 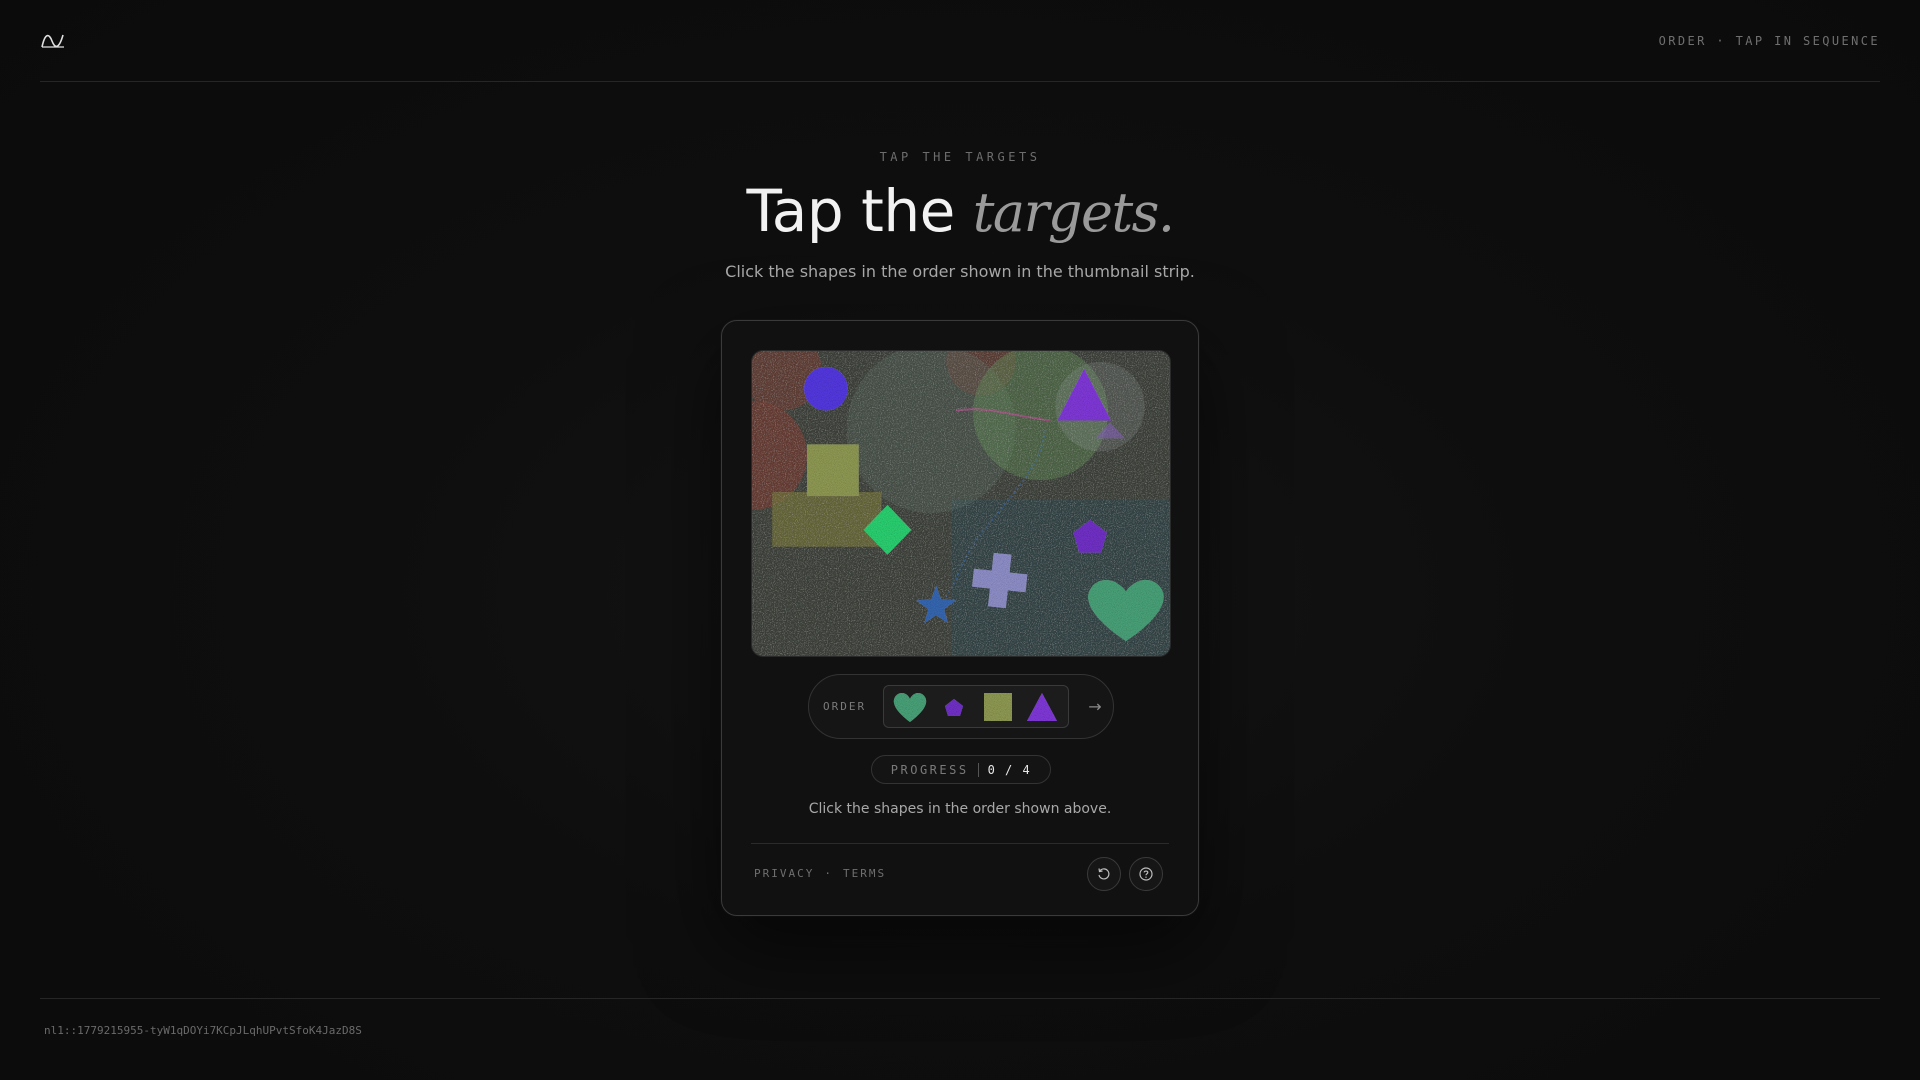 What do you see at coordinates (1009, 769) in the screenshot?
I see `progress-value: 0 / 4` at bounding box center [1009, 769].